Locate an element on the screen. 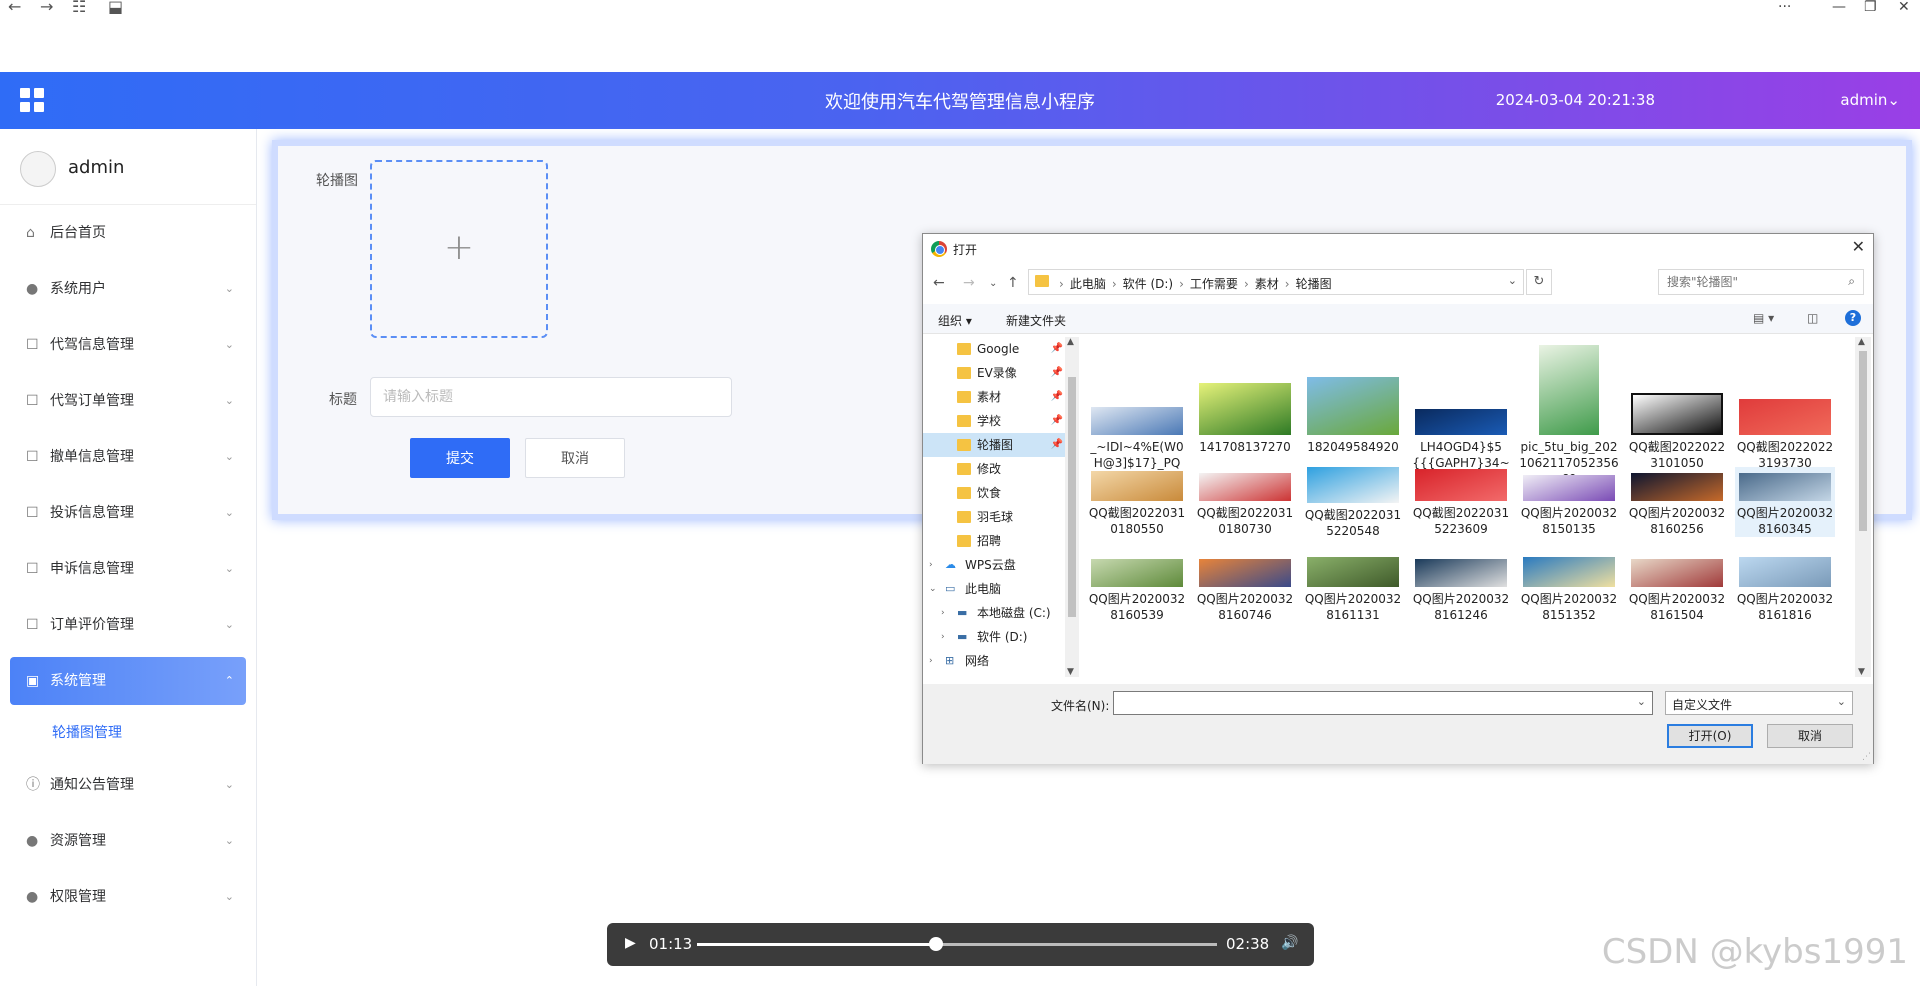 The width and height of the screenshot is (1920, 986). refresh-icon: ↻ is located at coordinates (1539, 282).